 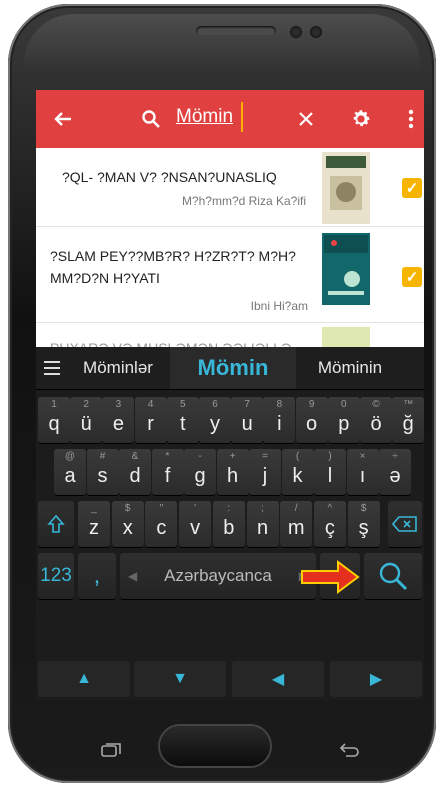 I want to click on key-m: / m, so click(x=296, y=524).